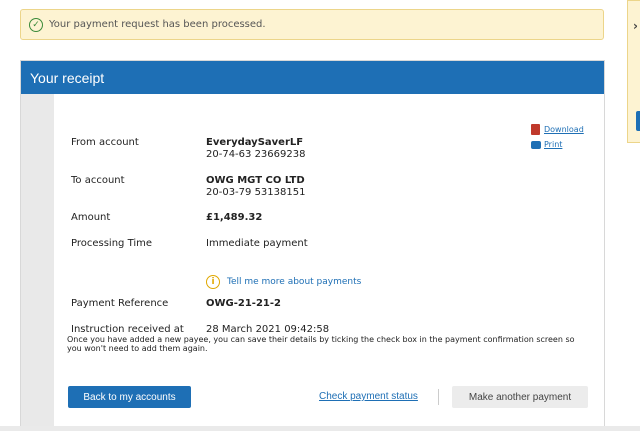 This screenshot has height=431, width=640. Describe the element at coordinates (635, 26) in the screenshot. I see `chevron-icon: ›` at that location.